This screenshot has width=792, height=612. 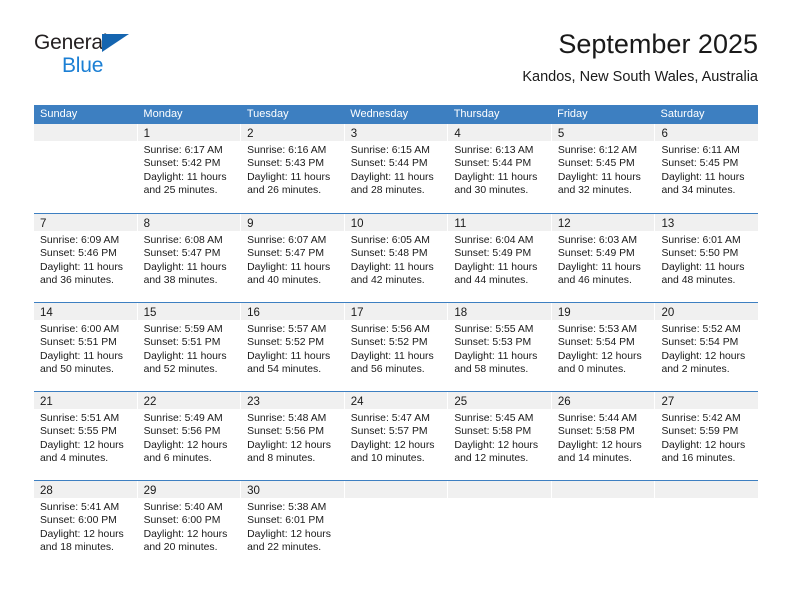 What do you see at coordinates (461, 313) in the screenshot?
I see `day-number: 18` at bounding box center [461, 313].